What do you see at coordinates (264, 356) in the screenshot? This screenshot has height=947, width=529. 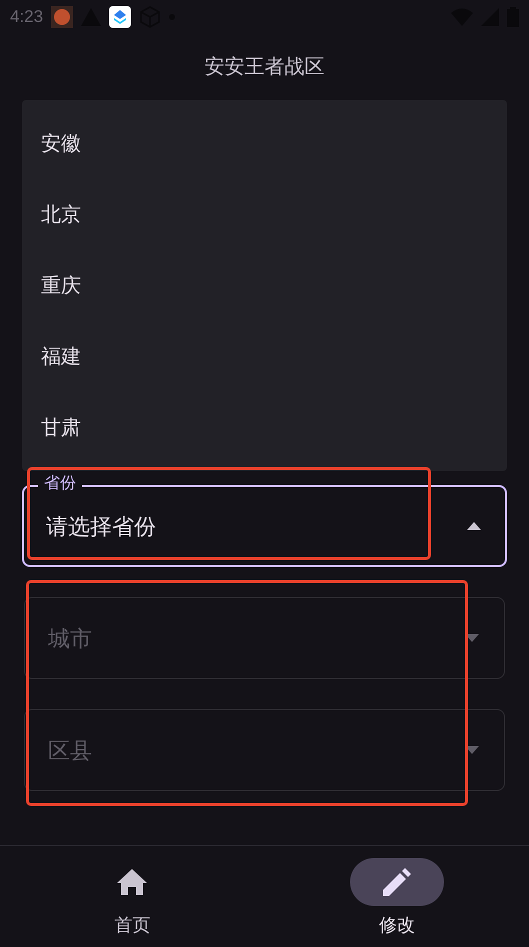 I see `menu-item: 福建` at bounding box center [264, 356].